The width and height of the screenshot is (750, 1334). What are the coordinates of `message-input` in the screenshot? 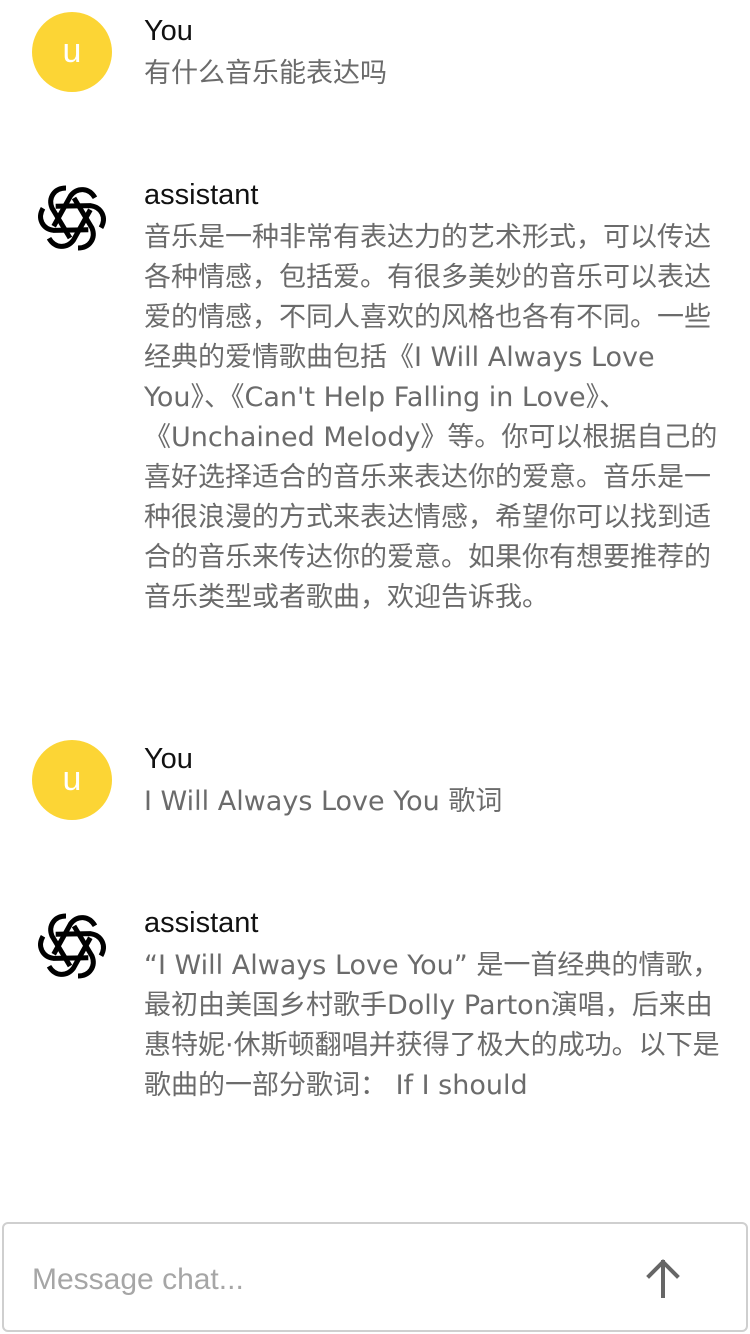 It's located at (312, 1280).